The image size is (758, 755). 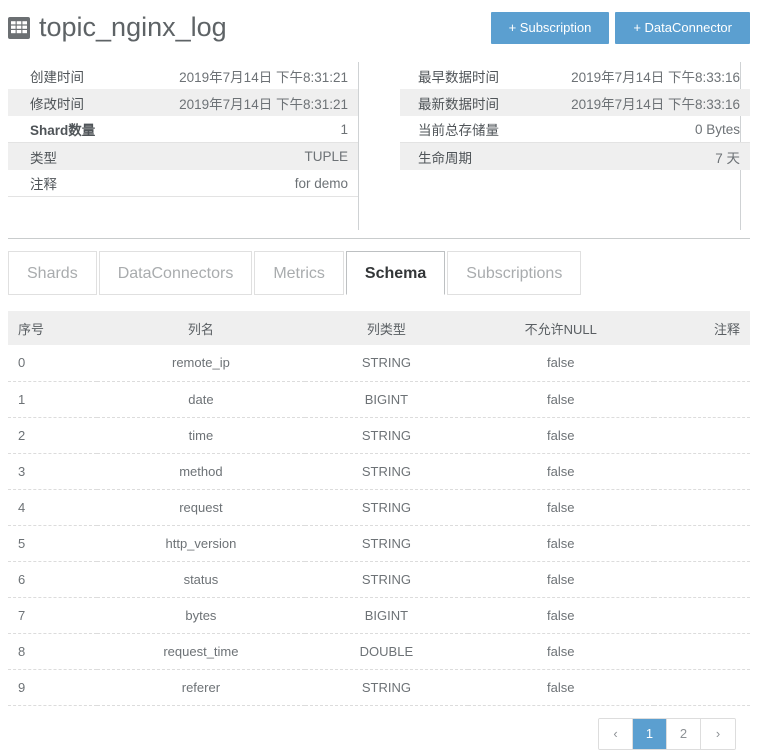 What do you see at coordinates (53, 507) in the screenshot?
I see `cell-index: 4` at bounding box center [53, 507].